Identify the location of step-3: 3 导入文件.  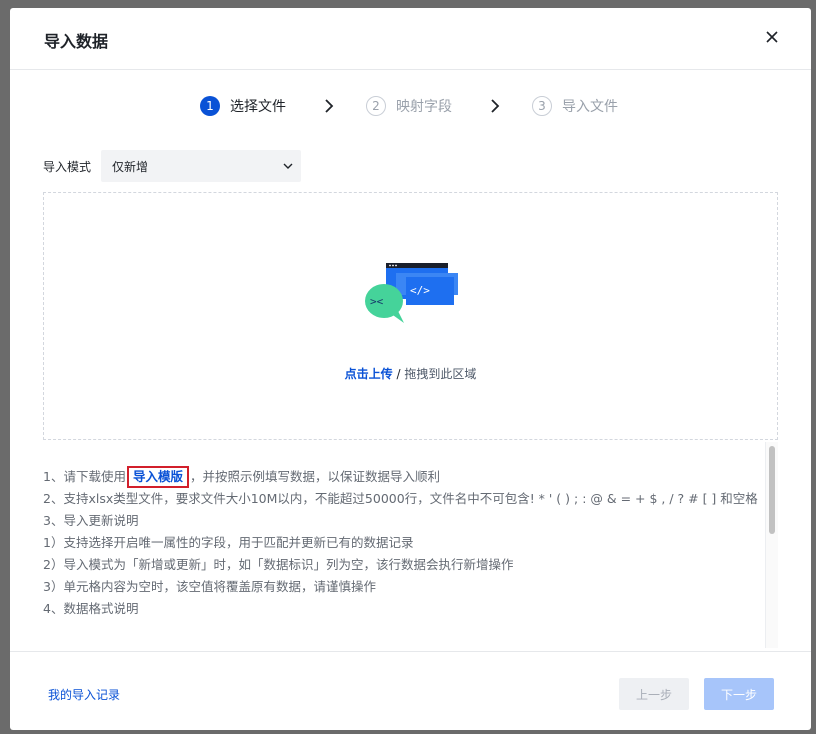
(575, 106).